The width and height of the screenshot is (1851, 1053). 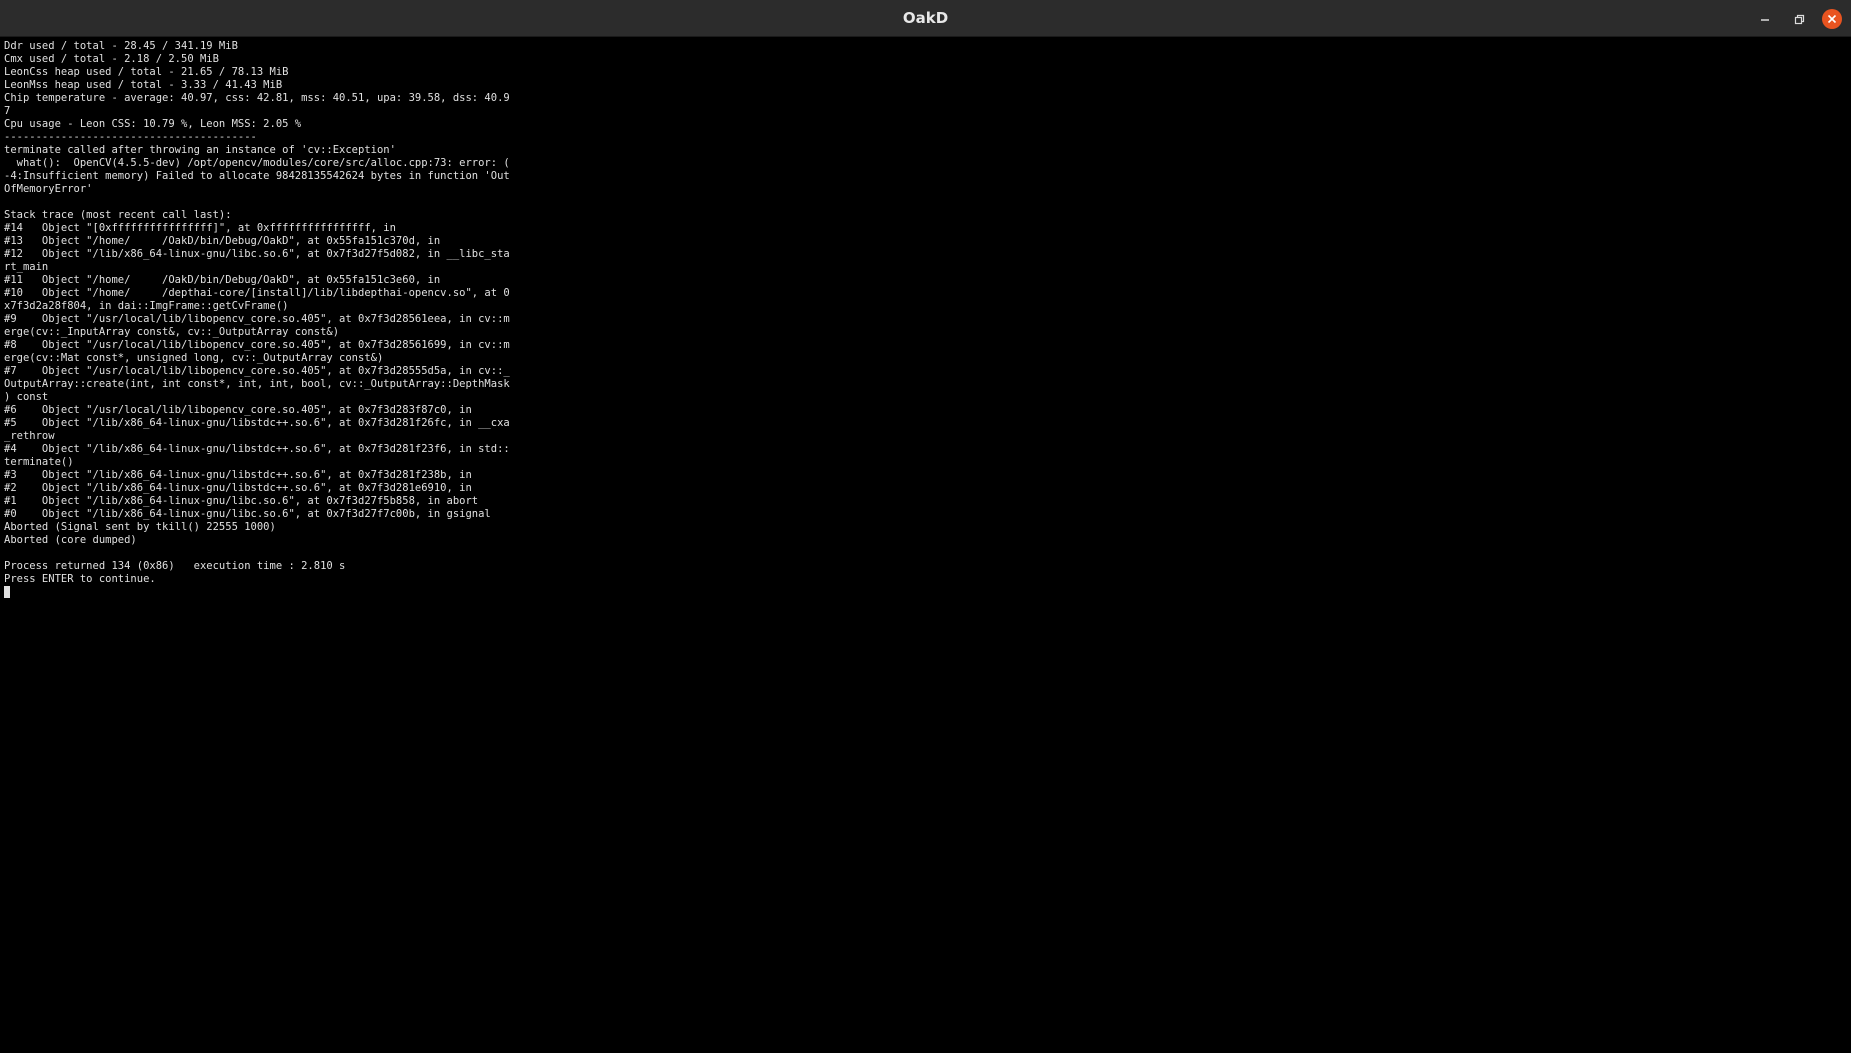 I want to click on terminal-line: rt_main, so click(x=26, y=267).